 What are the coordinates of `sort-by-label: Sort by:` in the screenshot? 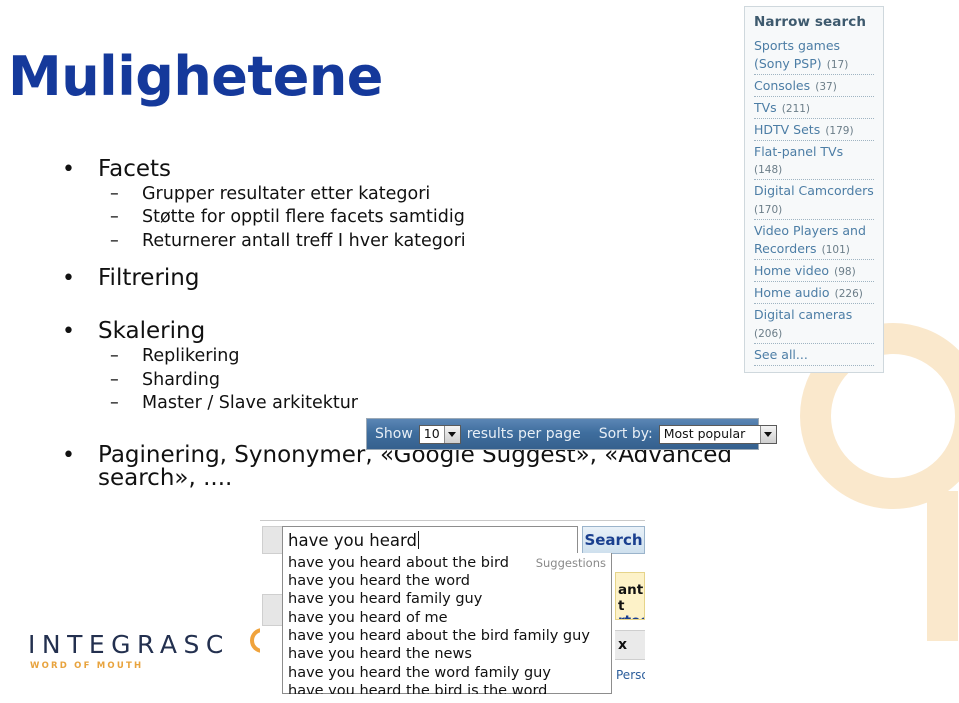 It's located at (625, 434).